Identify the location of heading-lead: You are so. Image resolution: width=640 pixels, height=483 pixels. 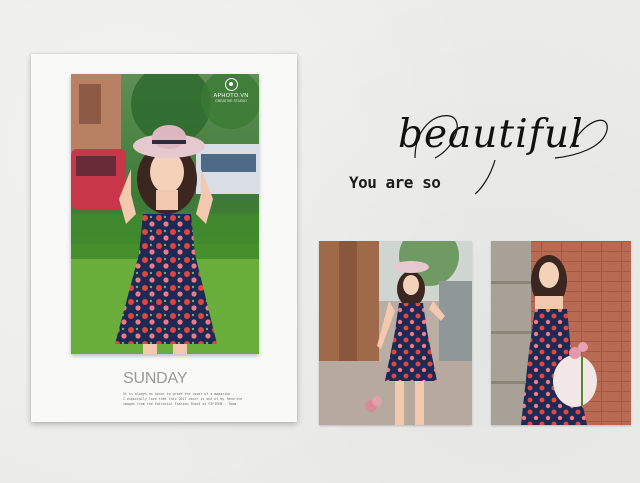
(395, 182).